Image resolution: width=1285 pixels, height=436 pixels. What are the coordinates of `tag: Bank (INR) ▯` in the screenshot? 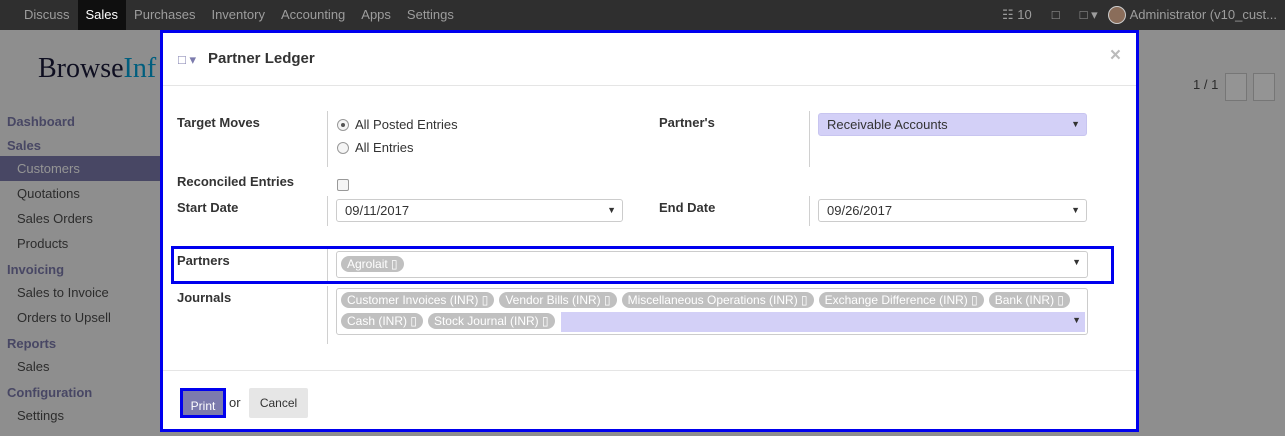 It's located at (1029, 300).